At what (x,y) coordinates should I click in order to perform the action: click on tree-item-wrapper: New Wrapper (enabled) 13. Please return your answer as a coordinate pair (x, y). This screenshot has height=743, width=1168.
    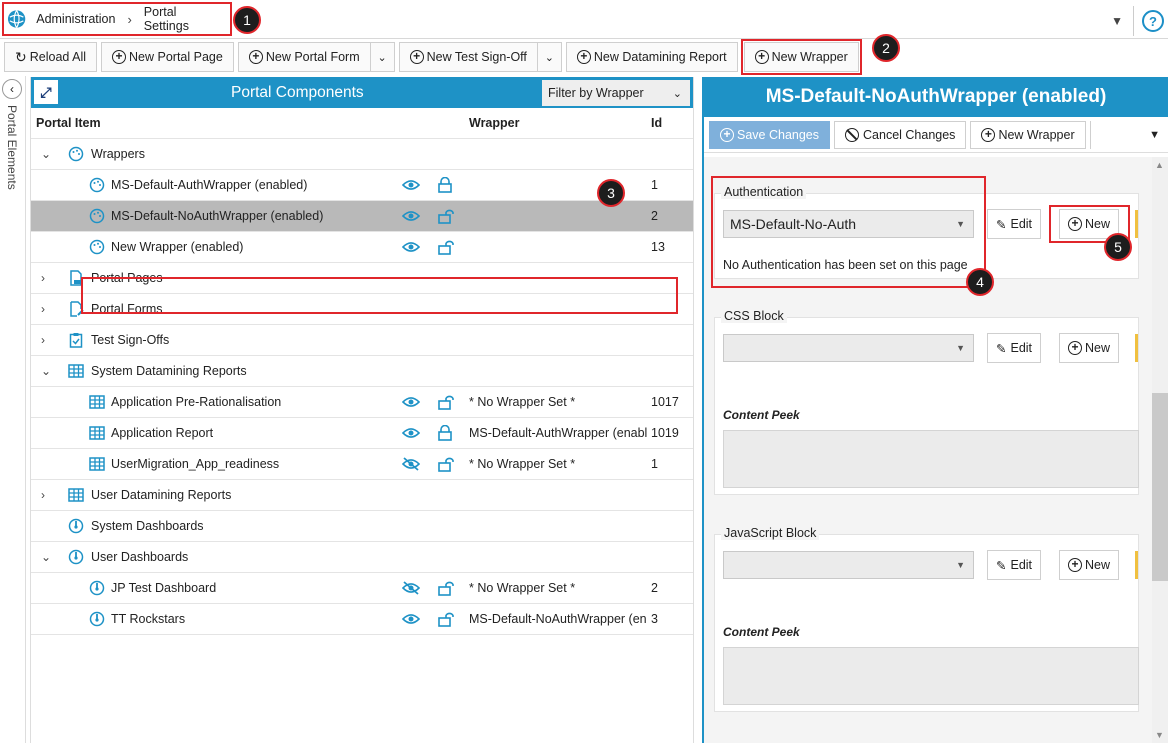
    Looking at the image, I should click on (362, 247).